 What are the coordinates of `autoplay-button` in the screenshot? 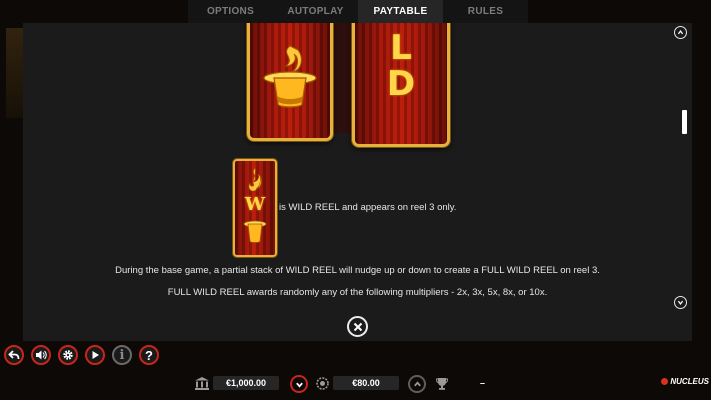 It's located at (95, 355).